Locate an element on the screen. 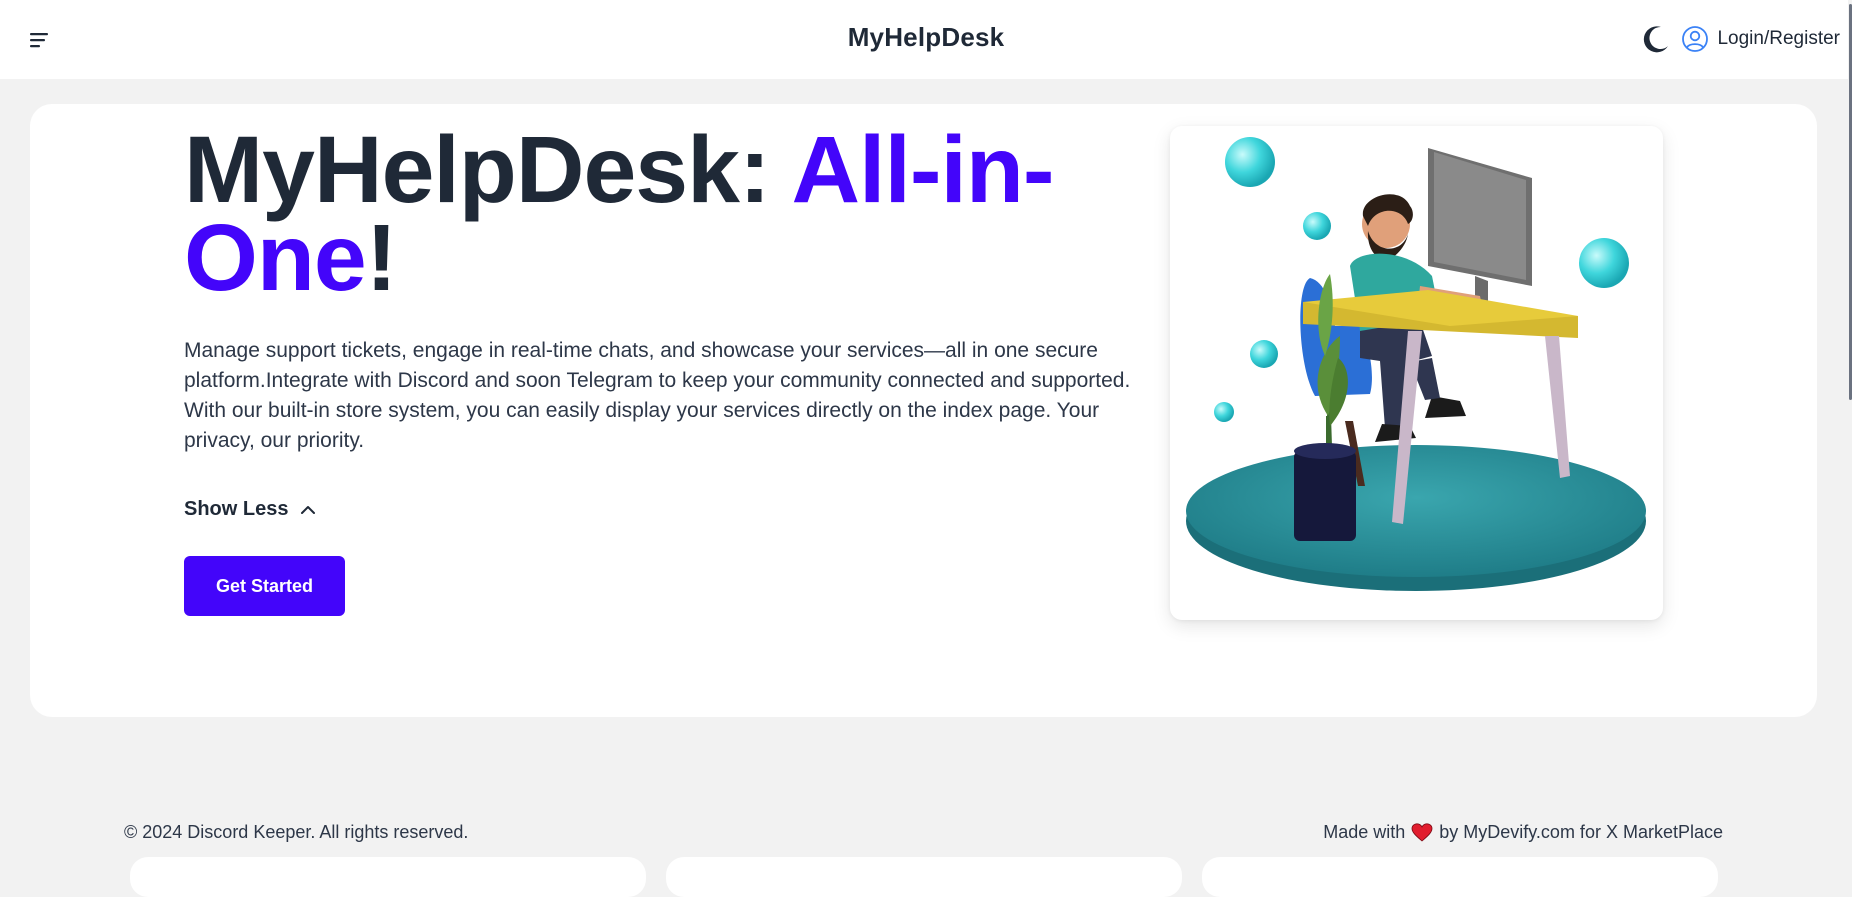  person-at-desk-illustration is located at coordinates (1416, 364).